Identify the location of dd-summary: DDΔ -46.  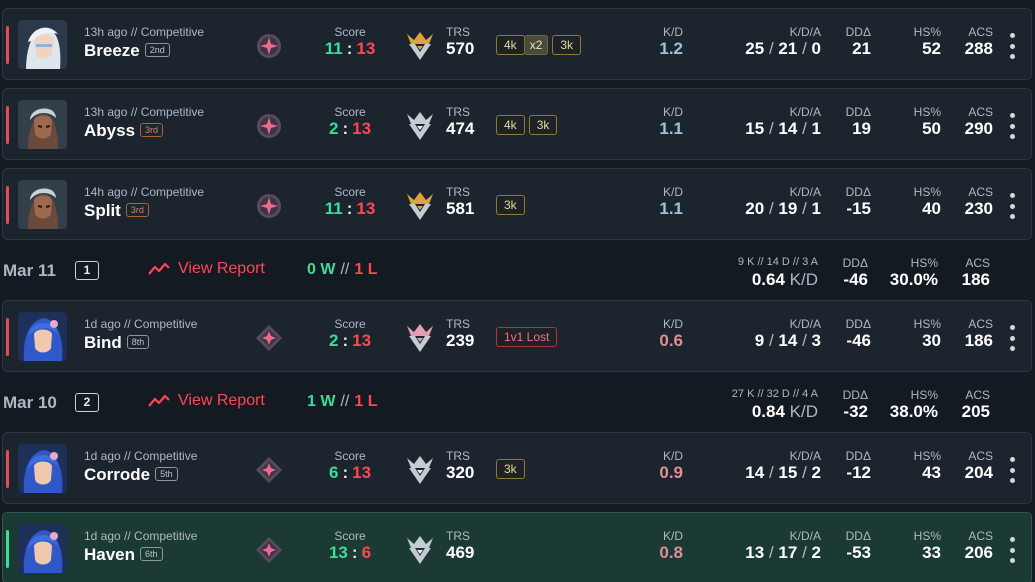
(855, 272).